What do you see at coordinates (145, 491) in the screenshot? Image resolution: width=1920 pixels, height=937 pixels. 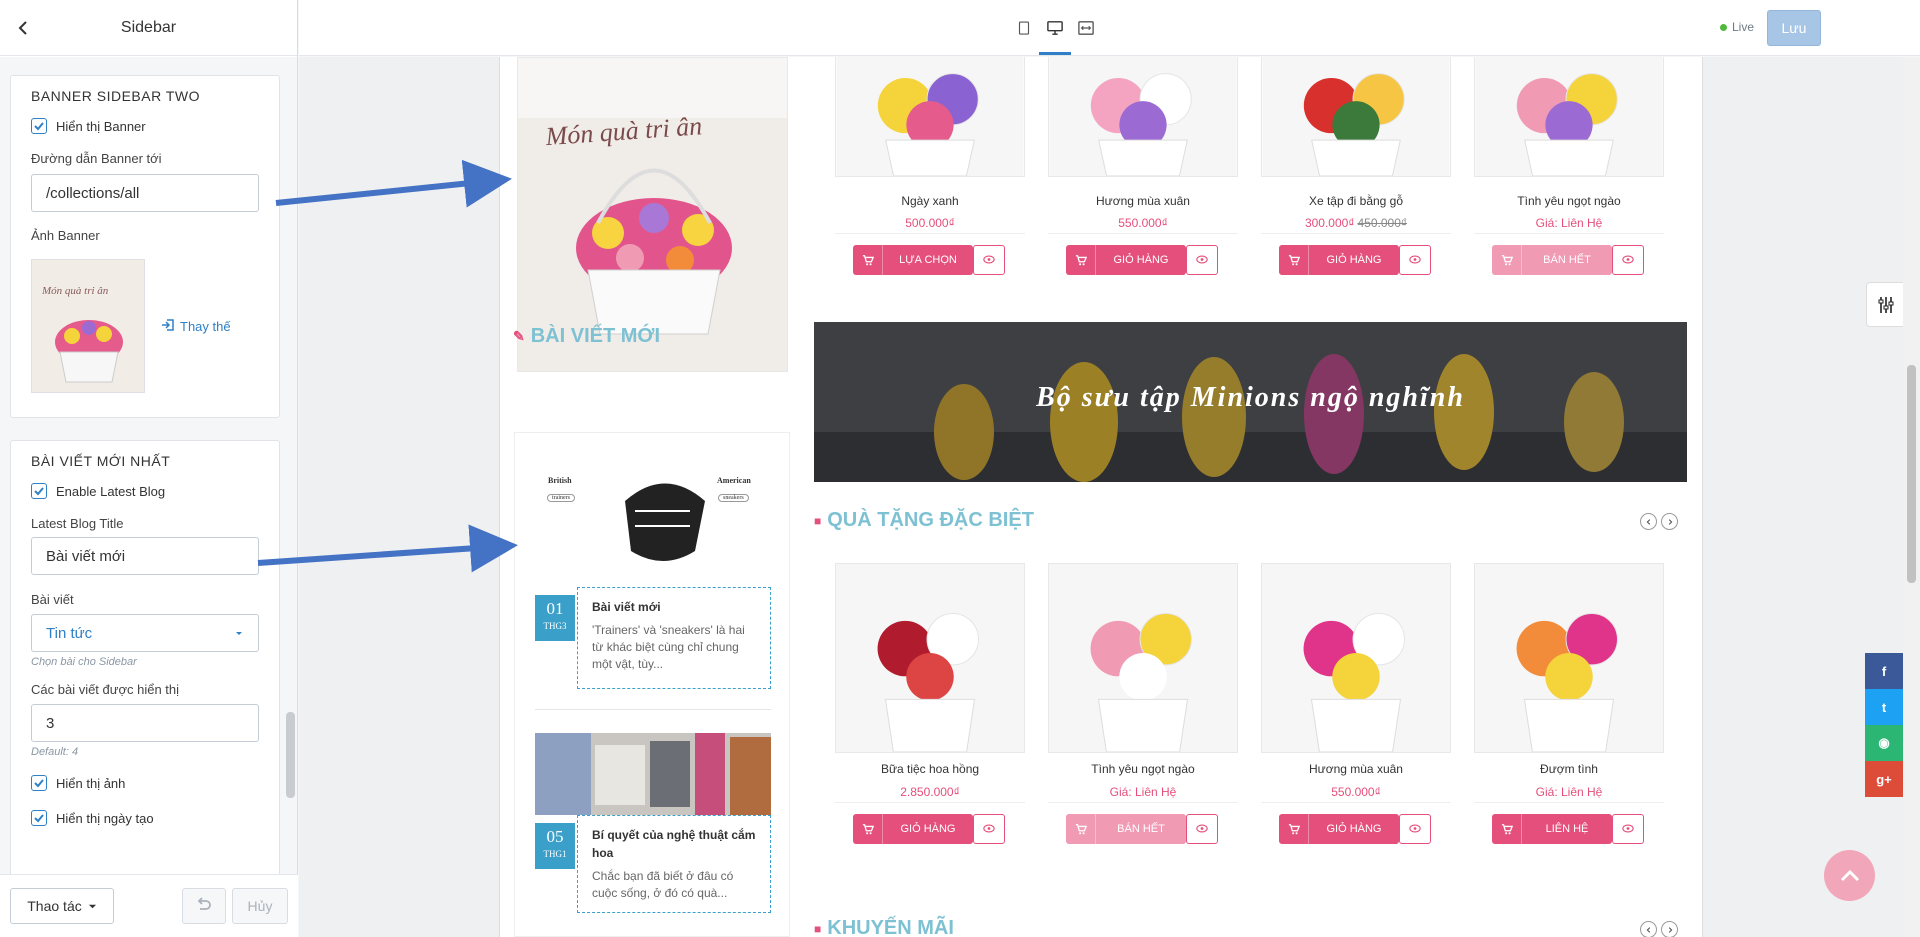 I see `enable-latest-blog-row: Enable Latest Blog` at bounding box center [145, 491].